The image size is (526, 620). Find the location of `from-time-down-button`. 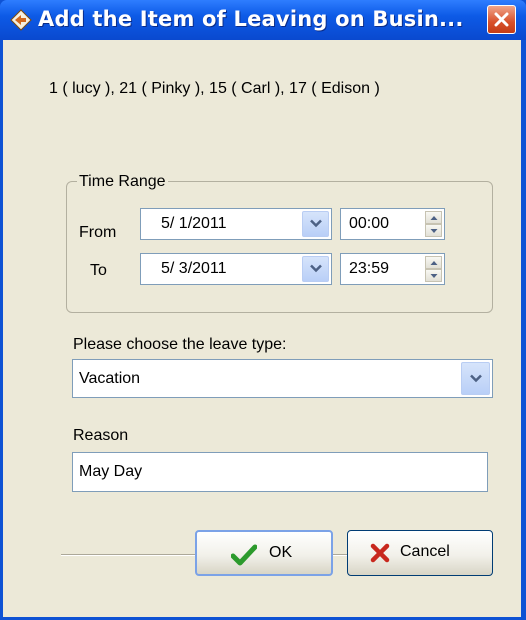

from-time-down-button is located at coordinates (433, 230).